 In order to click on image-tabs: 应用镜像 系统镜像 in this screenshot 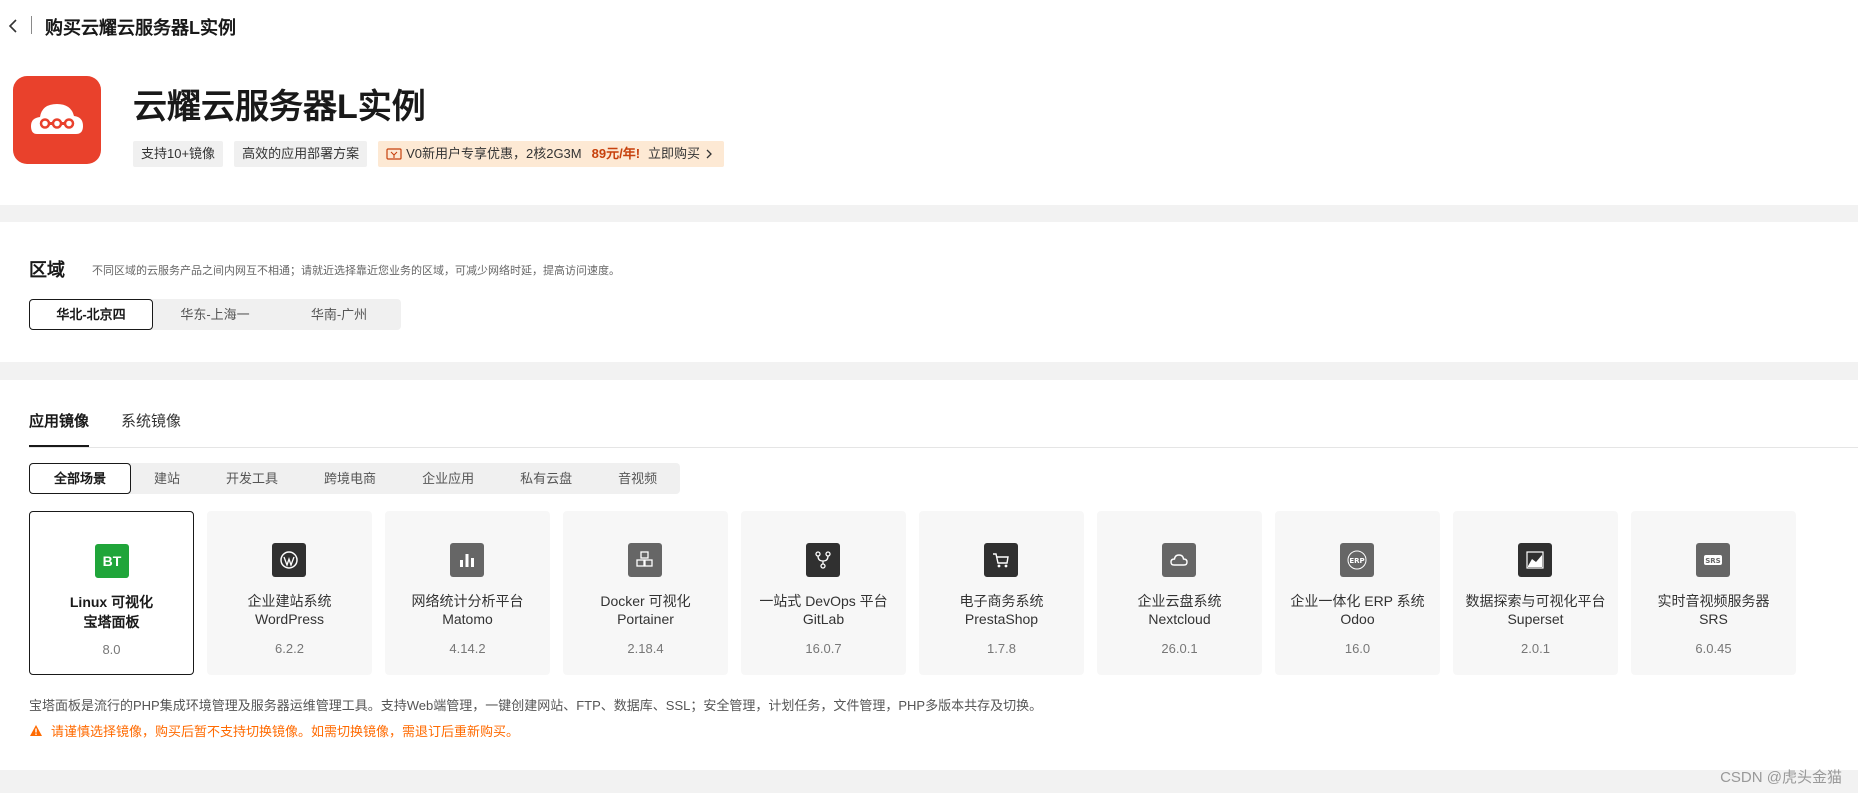, I will do `click(105, 428)`.